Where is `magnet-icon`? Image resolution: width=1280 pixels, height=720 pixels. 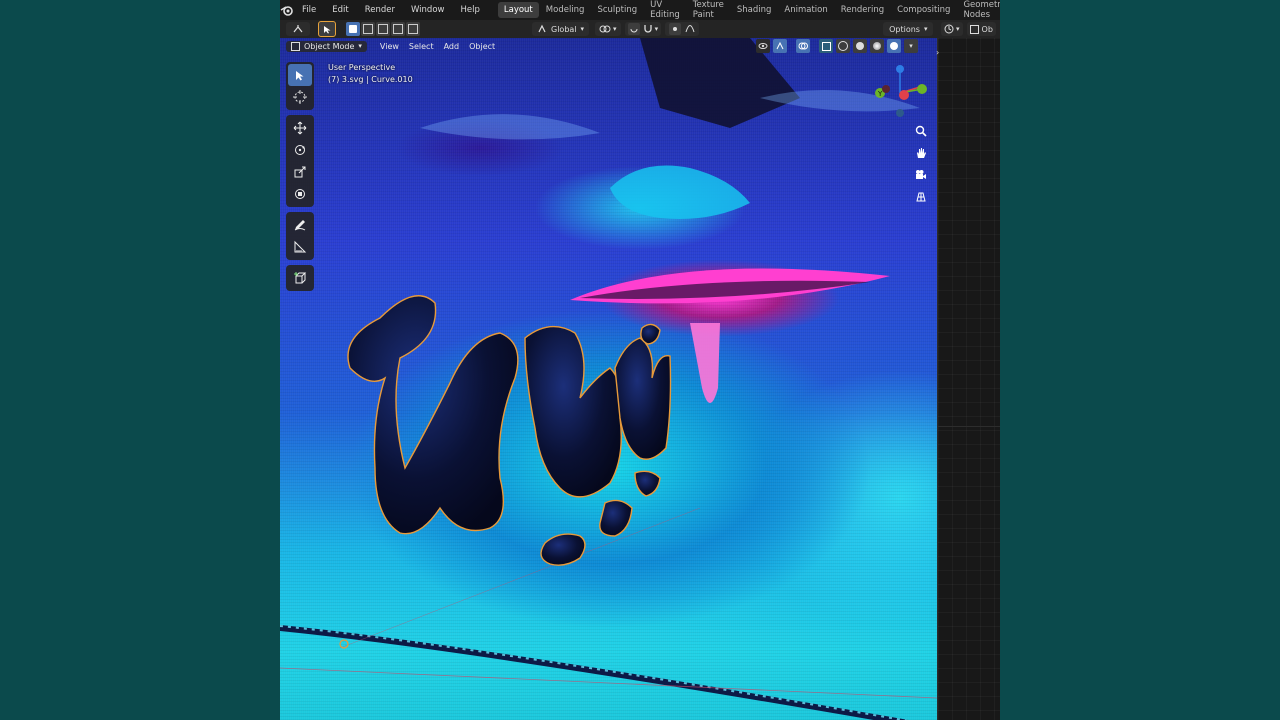 magnet-icon is located at coordinates (648, 29).